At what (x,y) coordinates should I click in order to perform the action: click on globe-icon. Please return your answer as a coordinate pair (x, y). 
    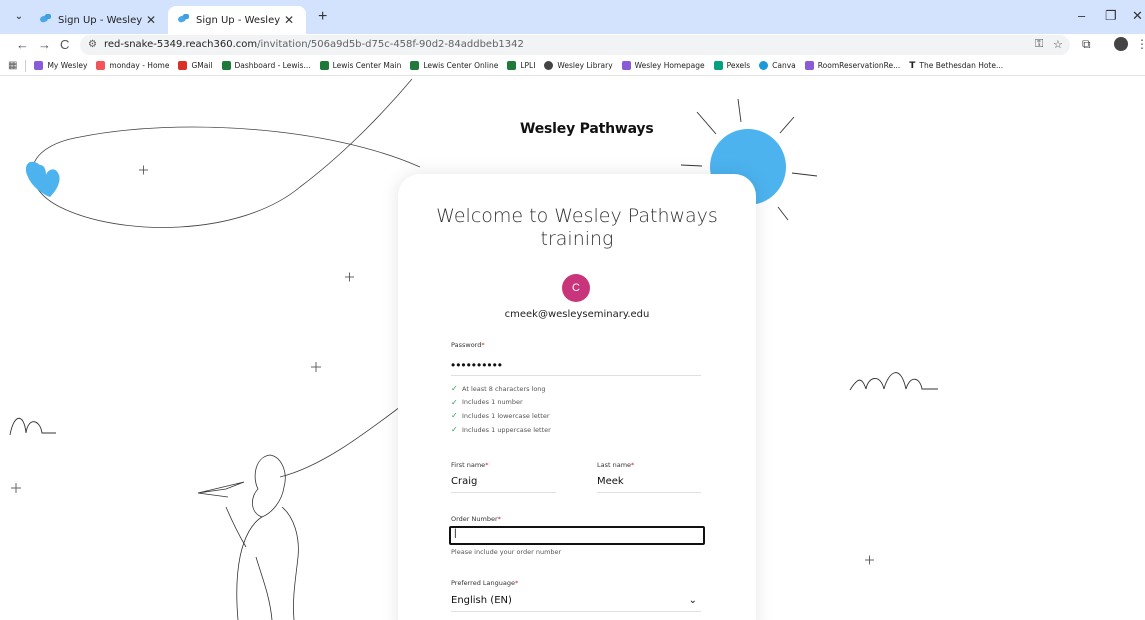
    Looking at the image, I should click on (549, 65).